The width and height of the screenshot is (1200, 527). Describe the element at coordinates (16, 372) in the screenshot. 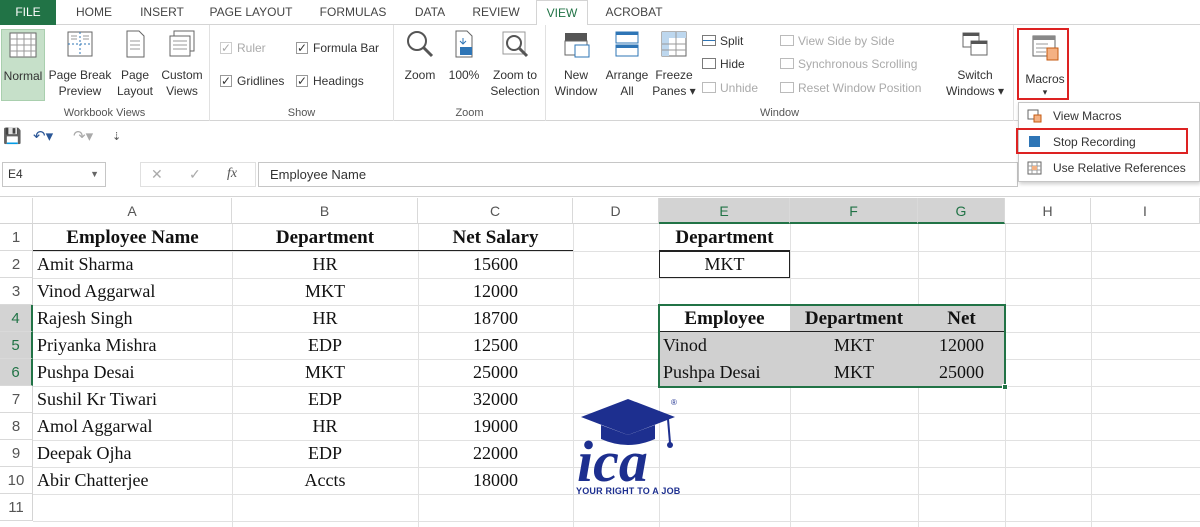

I see `row-header-6: 6` at that location.